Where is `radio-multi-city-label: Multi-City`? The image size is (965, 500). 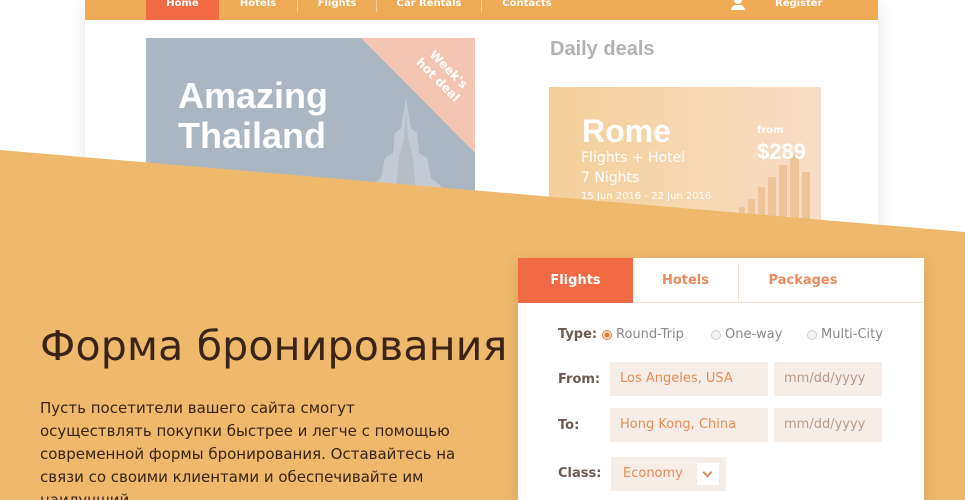
radio-multi-city-label: Multi-City is located at coordinates (852, 334).